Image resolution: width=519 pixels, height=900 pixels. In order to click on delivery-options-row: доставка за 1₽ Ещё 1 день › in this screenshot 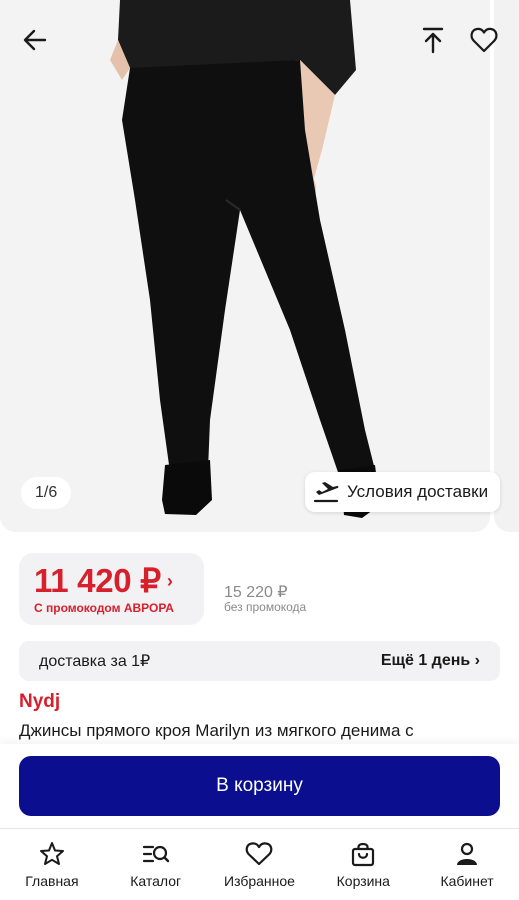, I will do `click(259, 661)`.